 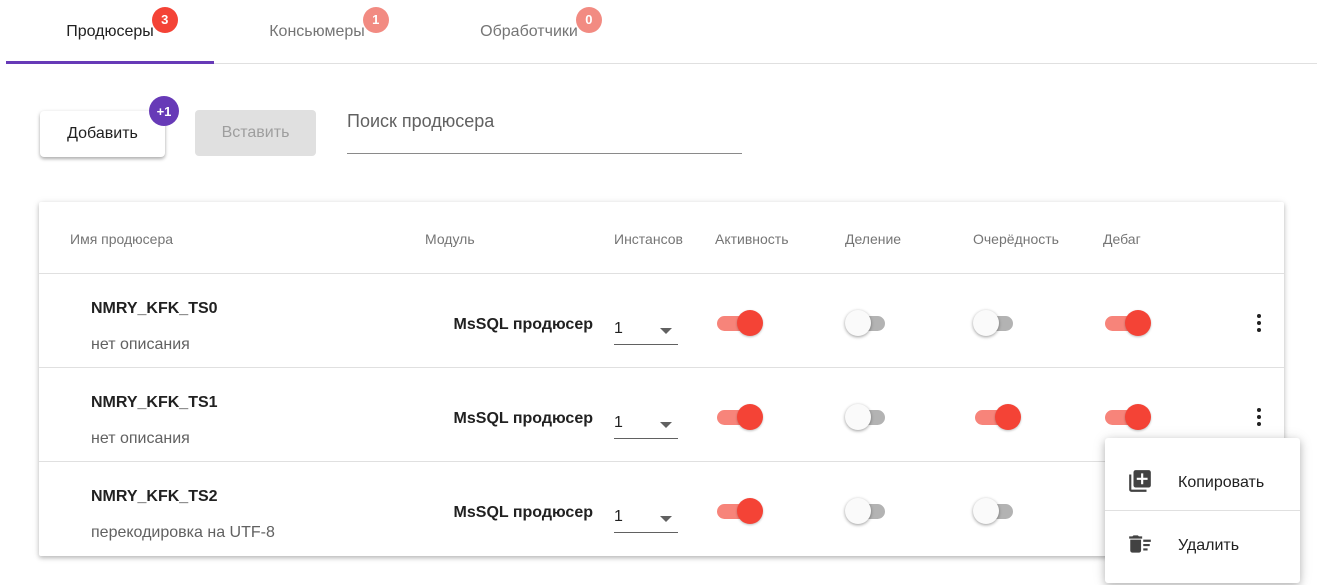 I want to click on header-name: Имя продюсера, so click(x=122, y=239).